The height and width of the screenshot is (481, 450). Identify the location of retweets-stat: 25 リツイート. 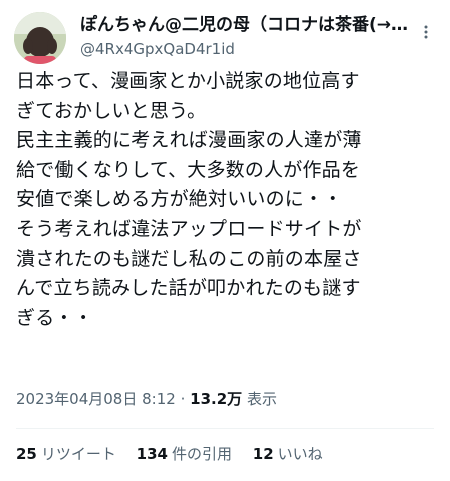
(66, 454).